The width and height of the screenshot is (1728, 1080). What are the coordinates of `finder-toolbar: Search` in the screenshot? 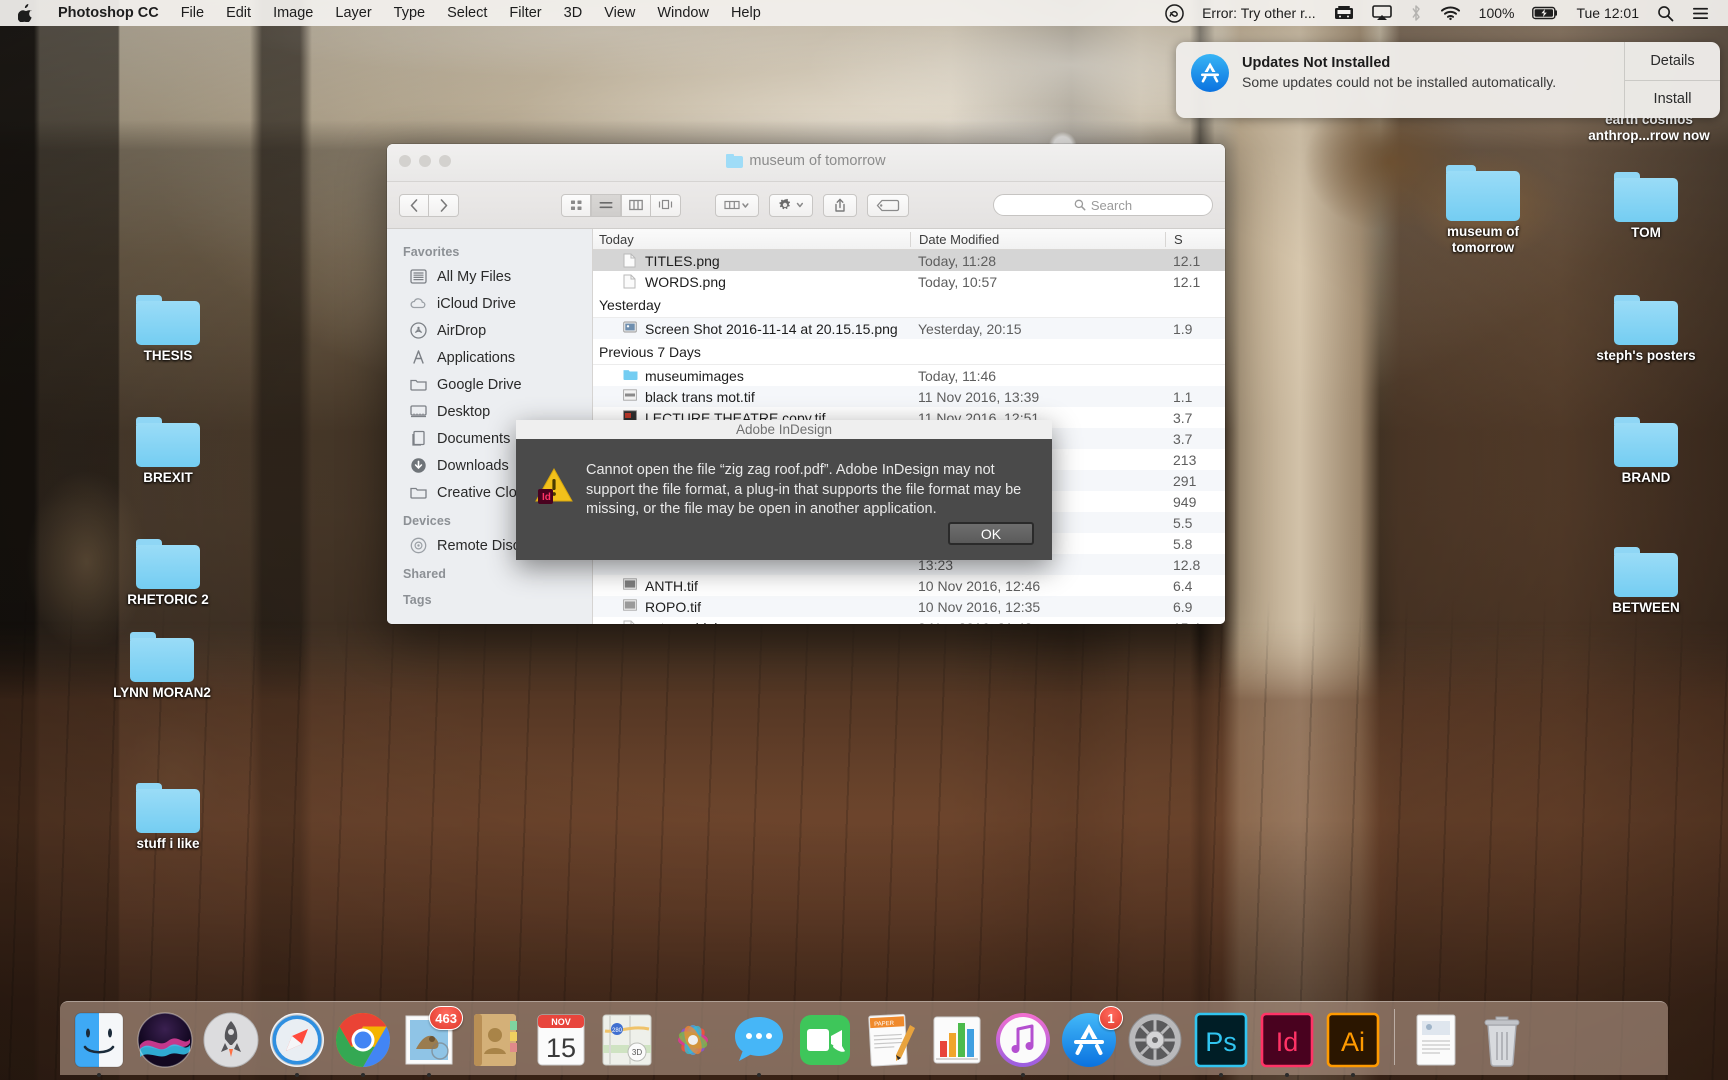 It's located at (806, 205).